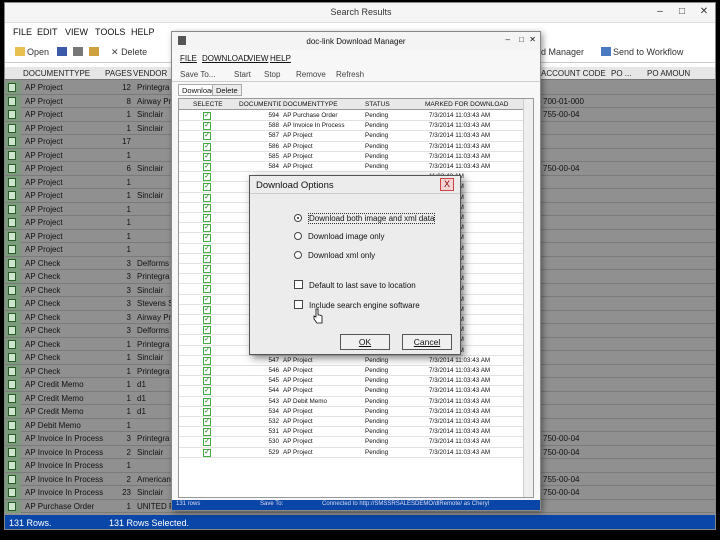 The width and height of the screenshot is (720, 540). What do you see at coordinates (143, 32) in the screenshot?
I see `menu-help: HELP` at bounding box center [143, 32].